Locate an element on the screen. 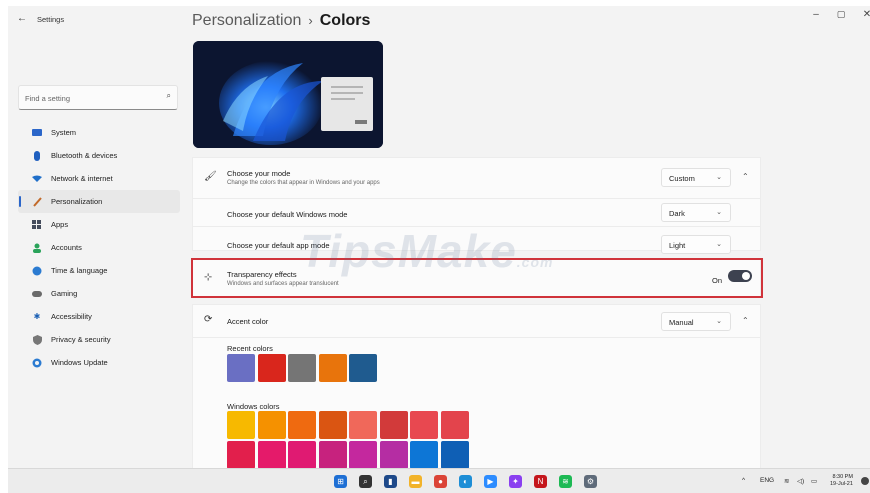  sidebar-item-label: Accounts is located at coordinates (66, 247).